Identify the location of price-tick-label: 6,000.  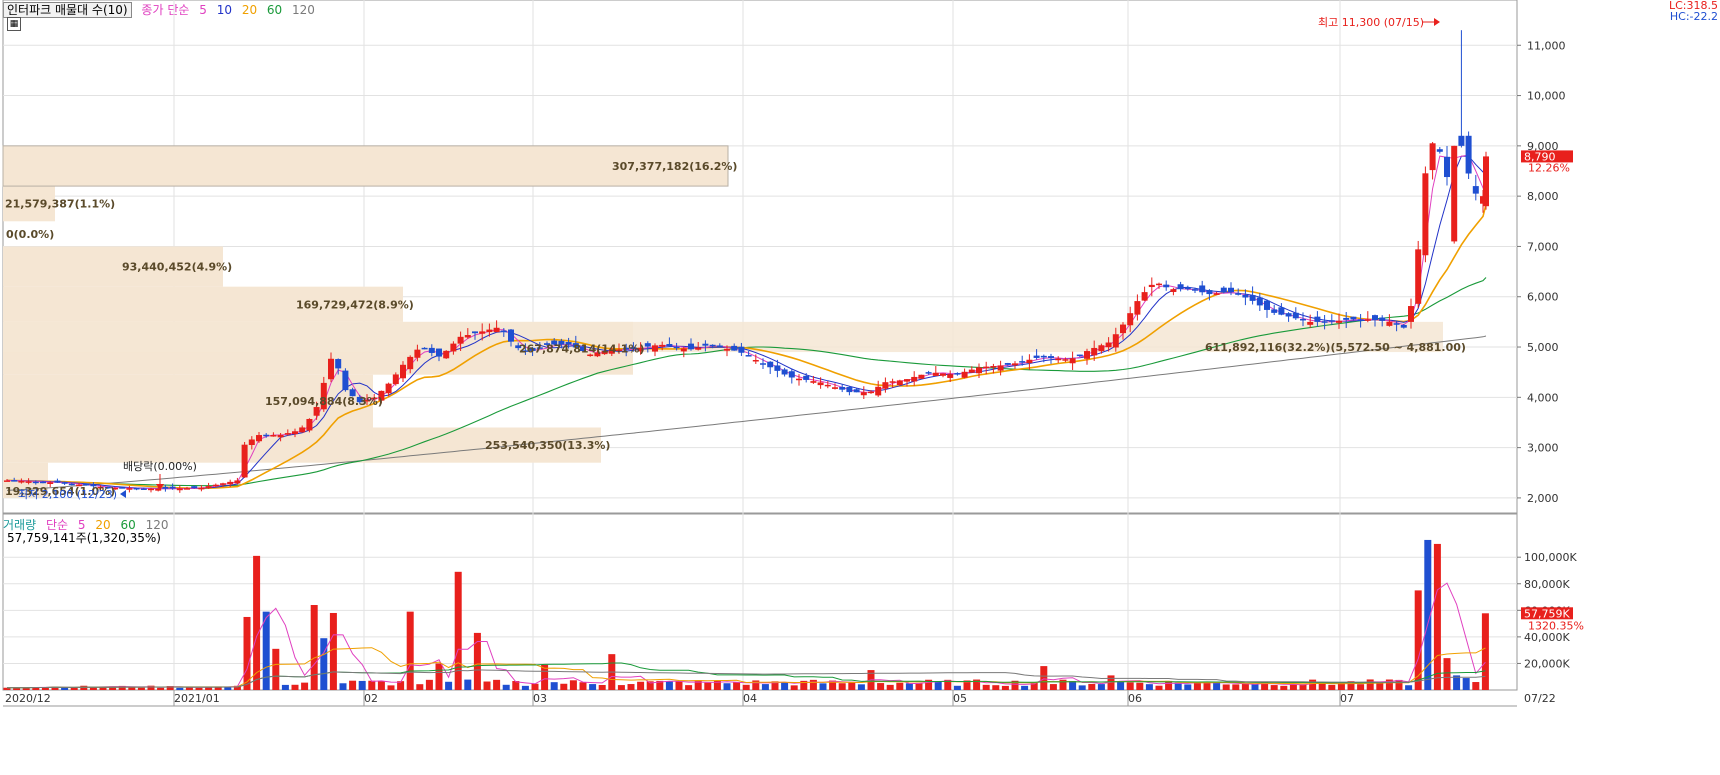
(1543, 297).